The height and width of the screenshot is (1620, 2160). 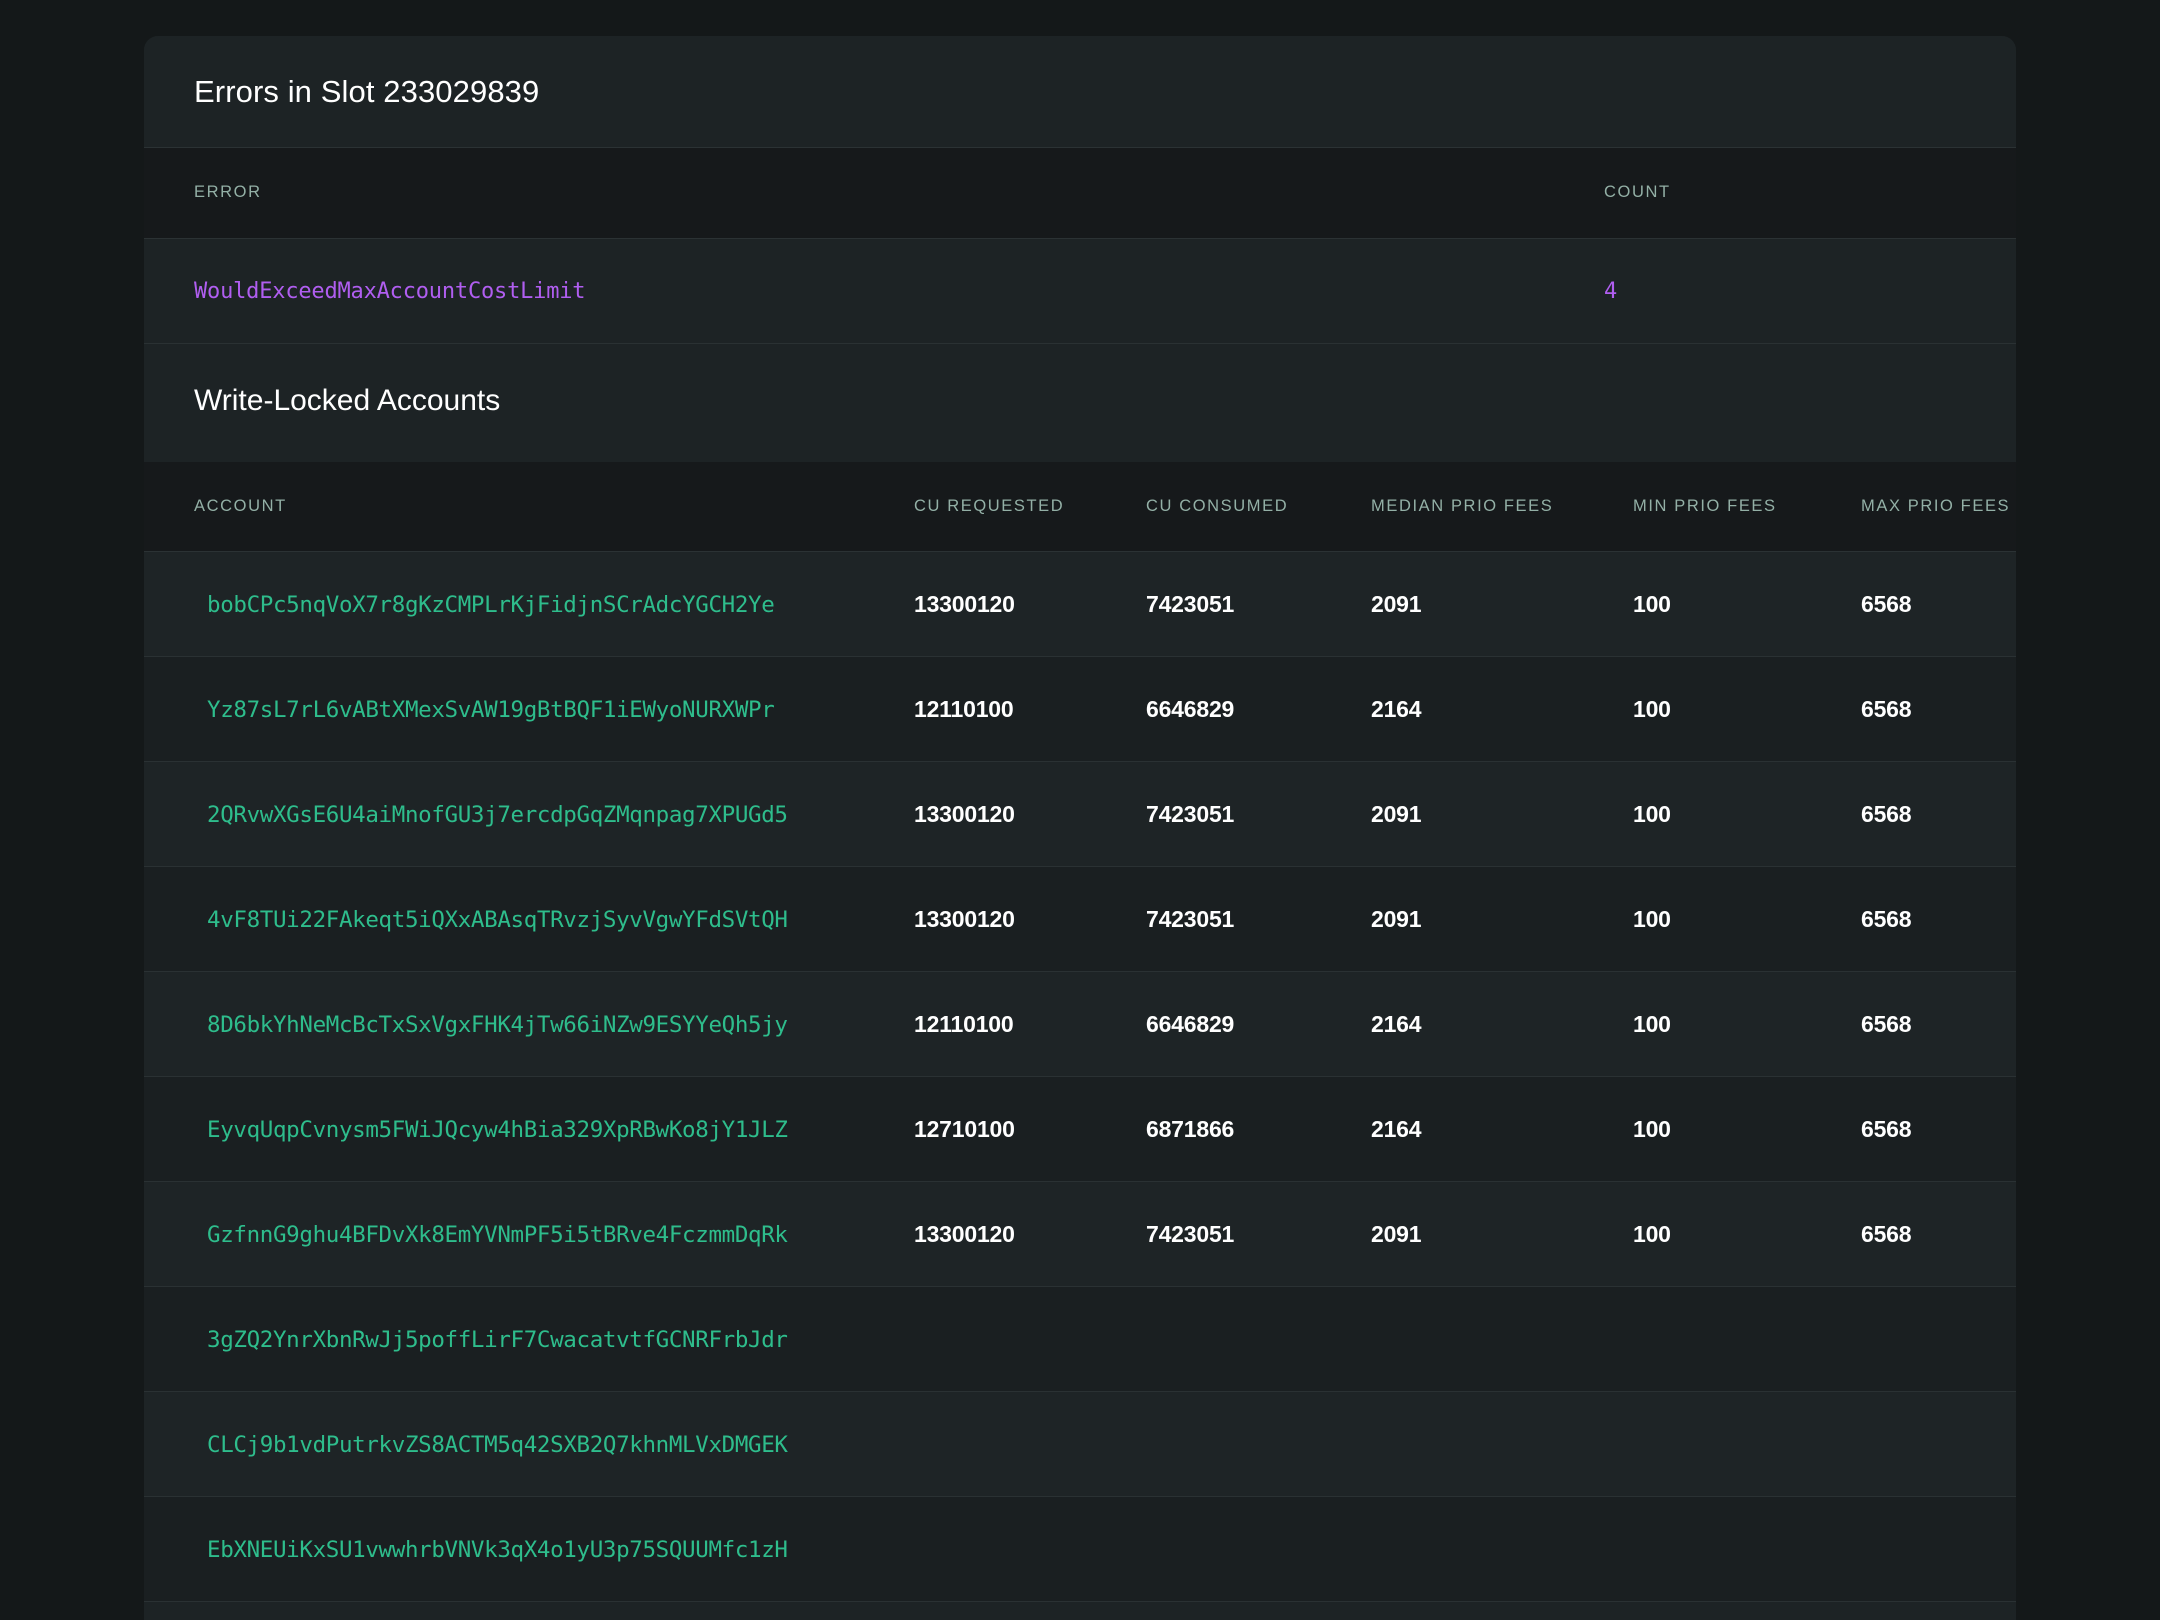 What do you see at coordinates (1190, 1023) in the screenshot?
I see `cu-consumed-value: 6646829` at bounding box center [1190, 1023].